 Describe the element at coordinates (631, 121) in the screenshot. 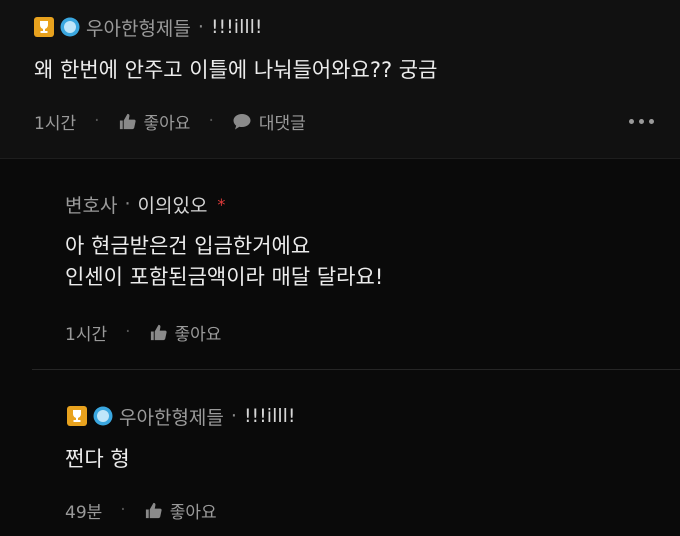

I see `more-icon` at that location.